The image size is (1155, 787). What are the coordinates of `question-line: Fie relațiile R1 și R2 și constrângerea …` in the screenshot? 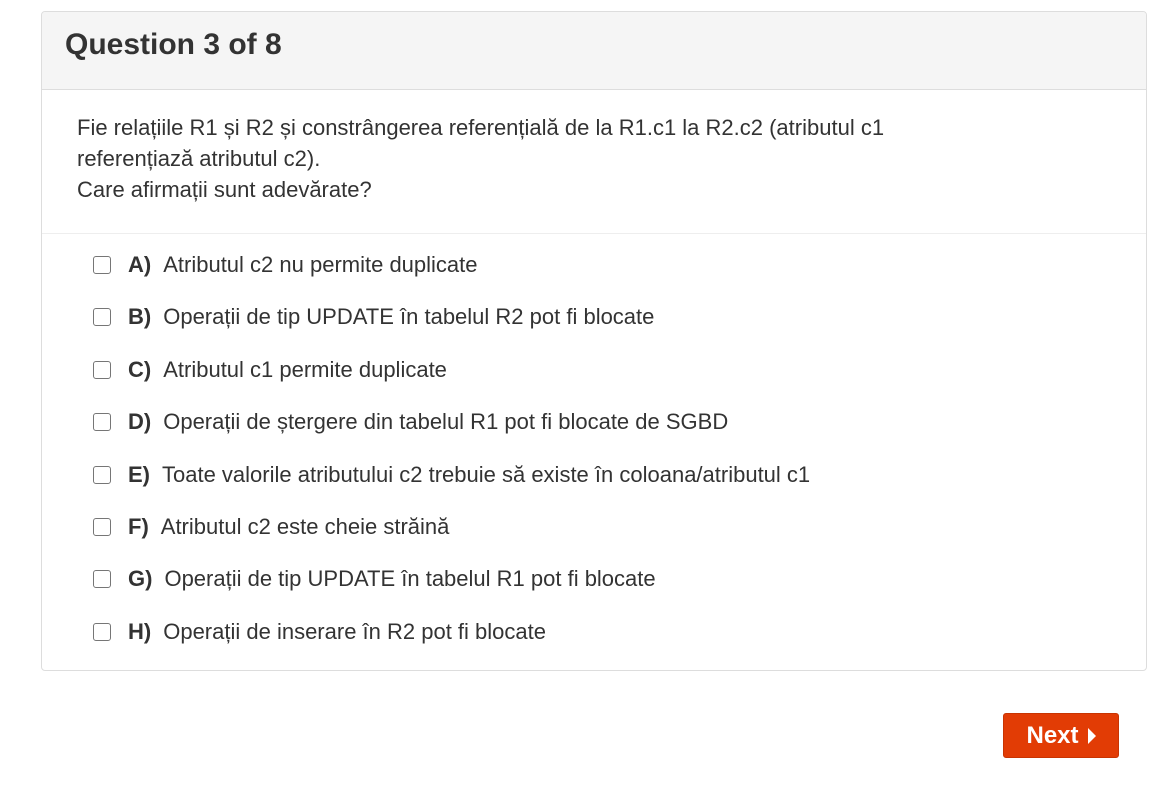 It's located at (481, 127).